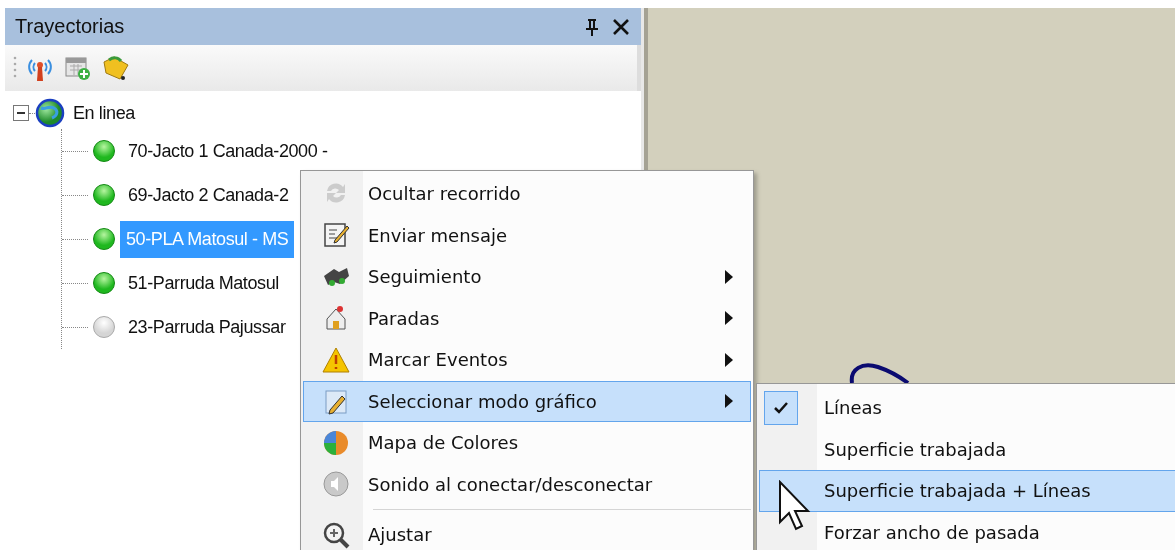 This screenshot has width=1175, height=550. I want to click on check-icon, so click(781, 407).